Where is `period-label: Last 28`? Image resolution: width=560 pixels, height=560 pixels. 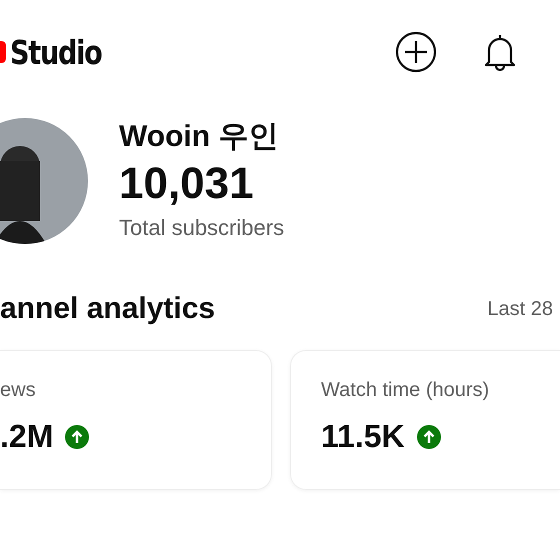
period-label: Last 28 is located at coordinates (520, 309).